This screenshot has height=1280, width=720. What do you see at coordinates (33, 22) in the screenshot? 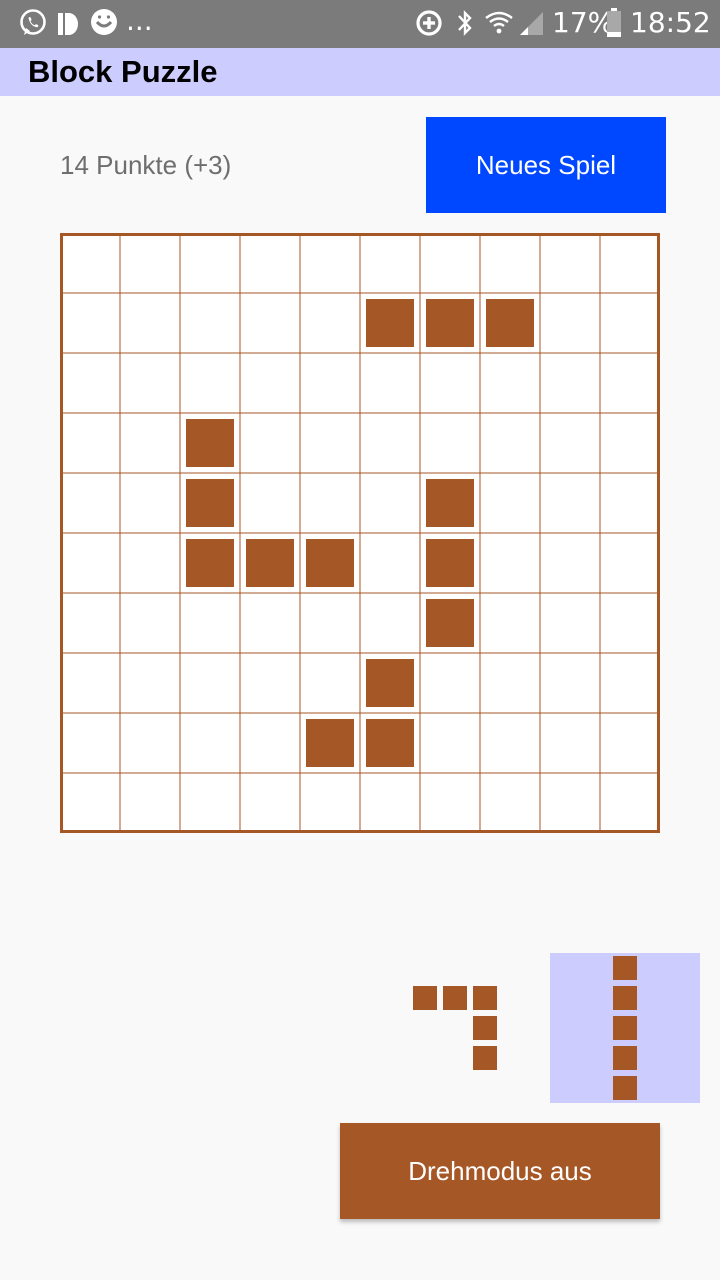
I see `whatsapp-icon` at bounding box center [33, 22].